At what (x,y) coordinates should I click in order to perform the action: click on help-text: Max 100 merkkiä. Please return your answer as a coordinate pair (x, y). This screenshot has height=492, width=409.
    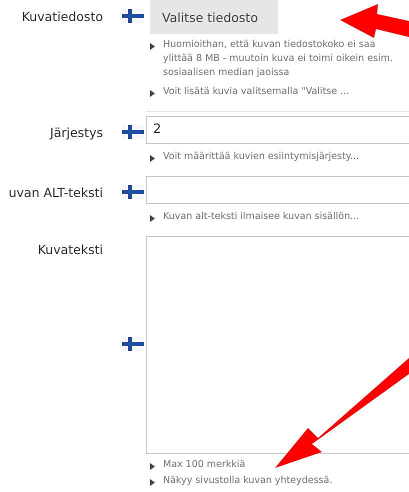
    Looking at the image, I should click on (204, 465).